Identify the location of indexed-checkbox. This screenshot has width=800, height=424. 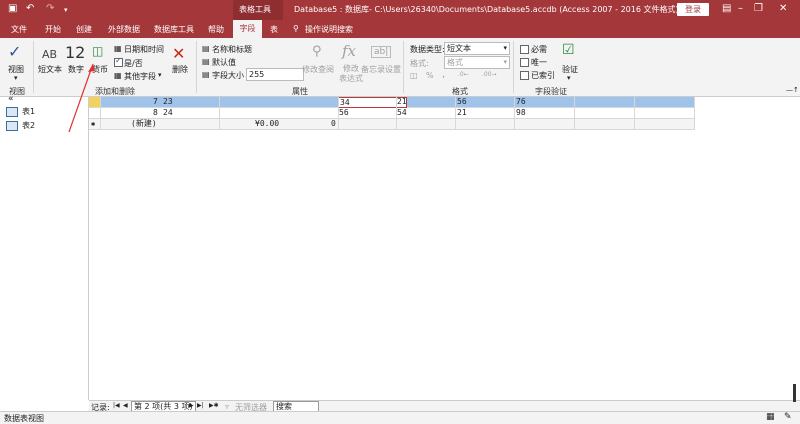
(524, 75).